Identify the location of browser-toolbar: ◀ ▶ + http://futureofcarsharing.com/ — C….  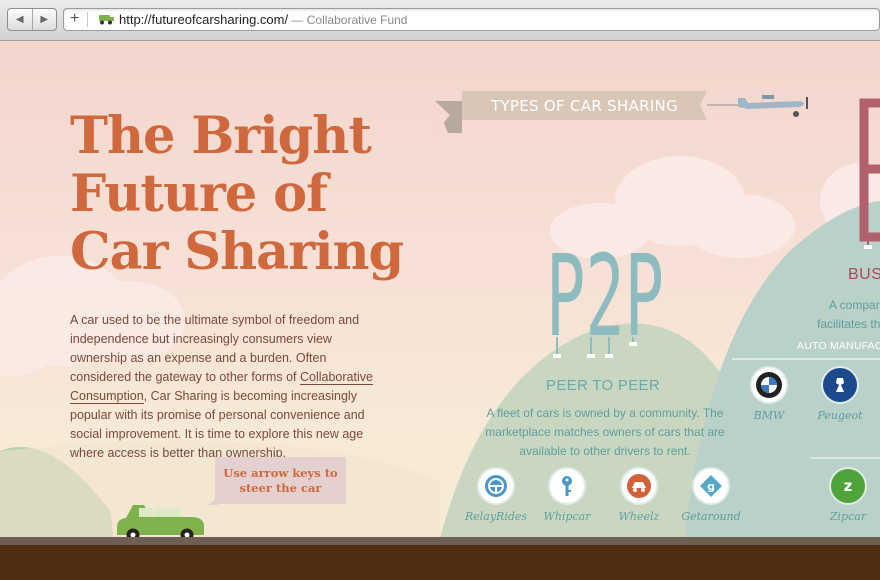
(440, 20).